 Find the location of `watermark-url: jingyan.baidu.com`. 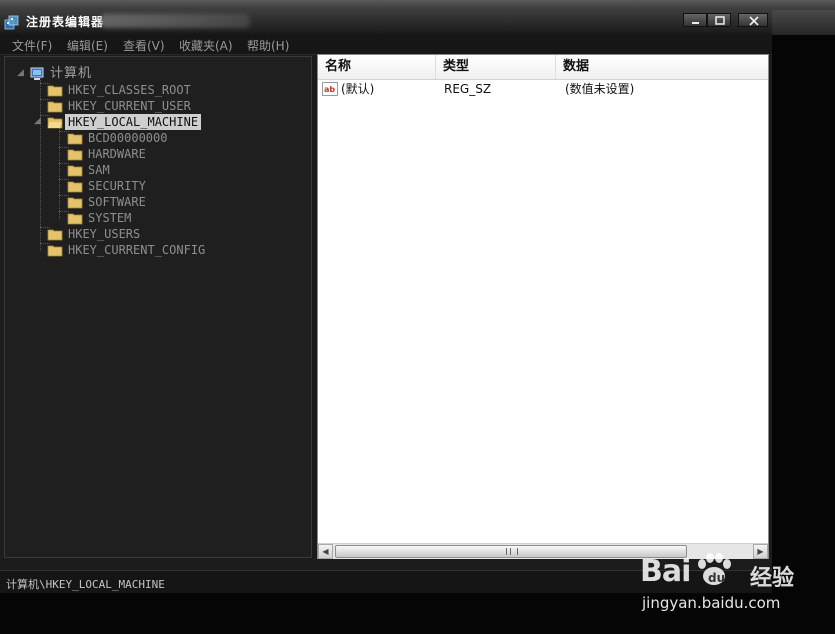

watermark-url: jingyan.baidu.com is located at coordinates (711, 603).